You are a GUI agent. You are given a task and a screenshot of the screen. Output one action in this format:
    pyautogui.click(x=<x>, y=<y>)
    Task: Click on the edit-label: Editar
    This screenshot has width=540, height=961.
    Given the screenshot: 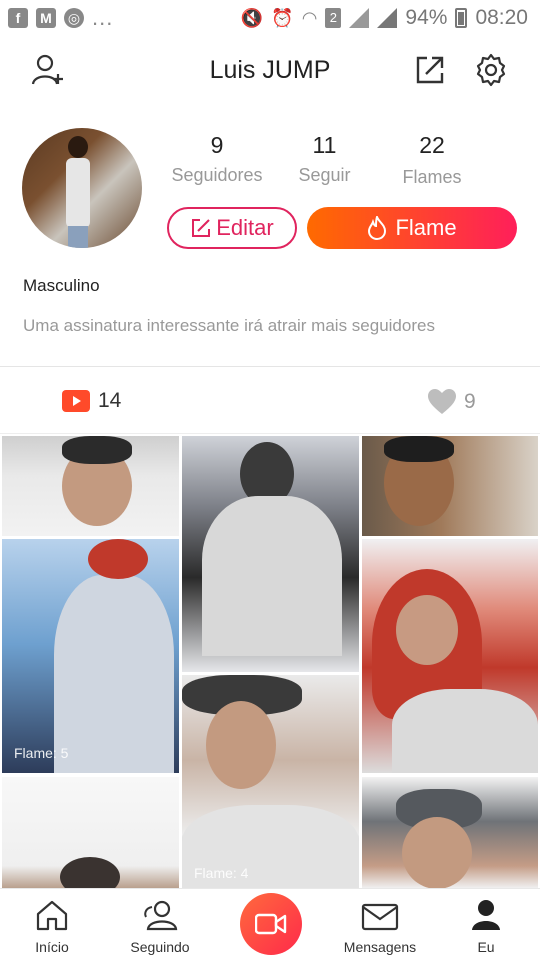 What is the action you would take?
    pyautogui.click(x=245, y=227)
    